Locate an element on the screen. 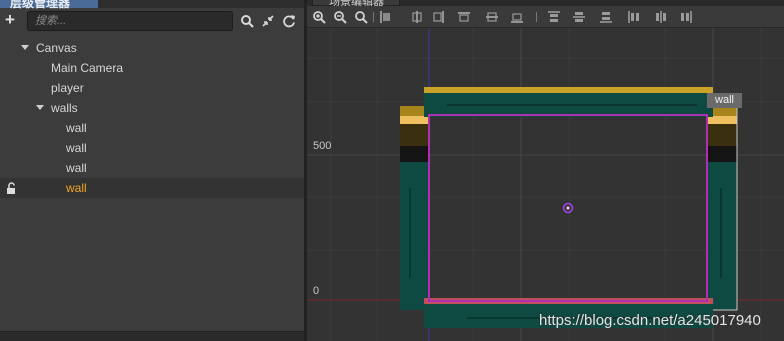 The height and width of the screenshot is (341, 784). axis-label-500: 500 is located at coordinates (322, 146).